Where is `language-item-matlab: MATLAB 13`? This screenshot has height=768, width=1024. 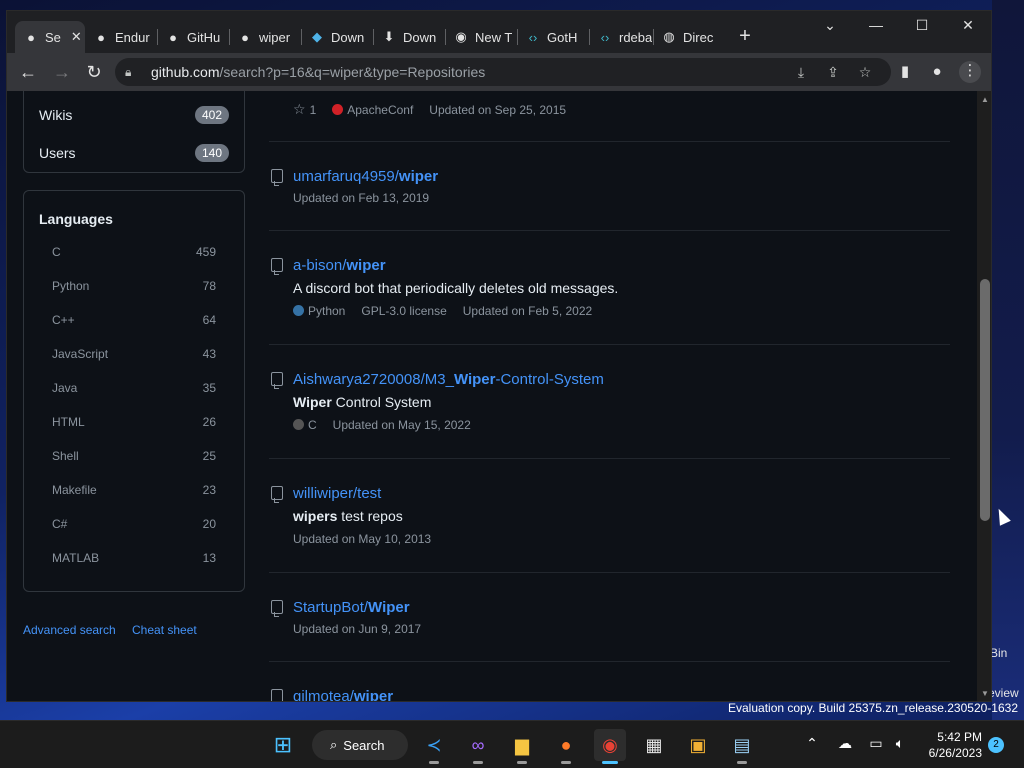 language-item-matlab: MATLAB 13 is located at coordinates (134, 558).